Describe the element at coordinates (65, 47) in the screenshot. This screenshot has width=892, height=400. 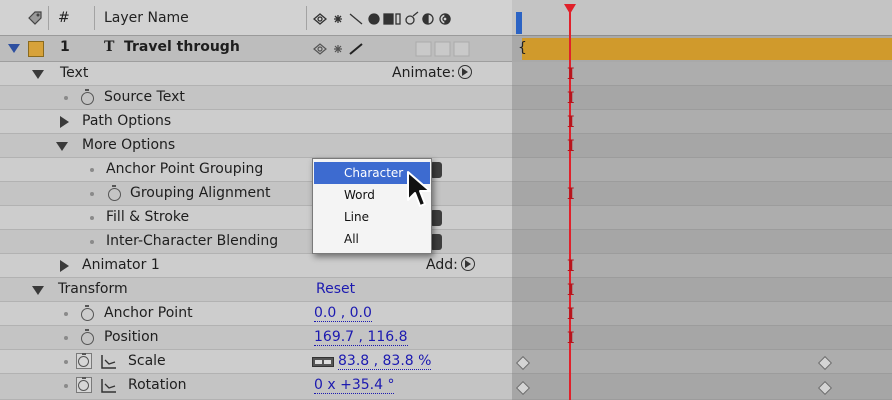
I see `layer-number: 1` at that location.